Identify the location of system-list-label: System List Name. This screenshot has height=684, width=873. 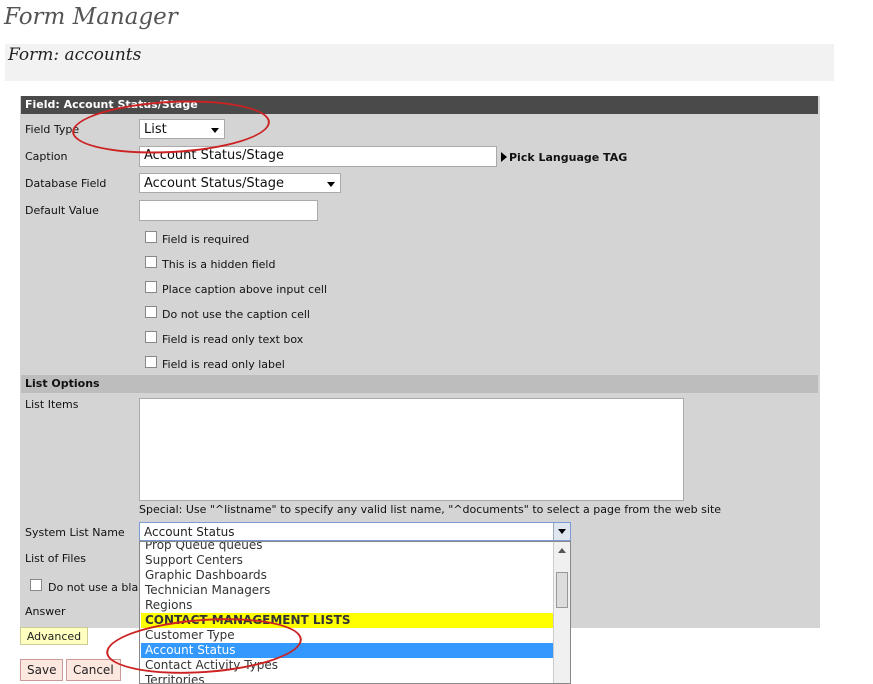
(75, 532).